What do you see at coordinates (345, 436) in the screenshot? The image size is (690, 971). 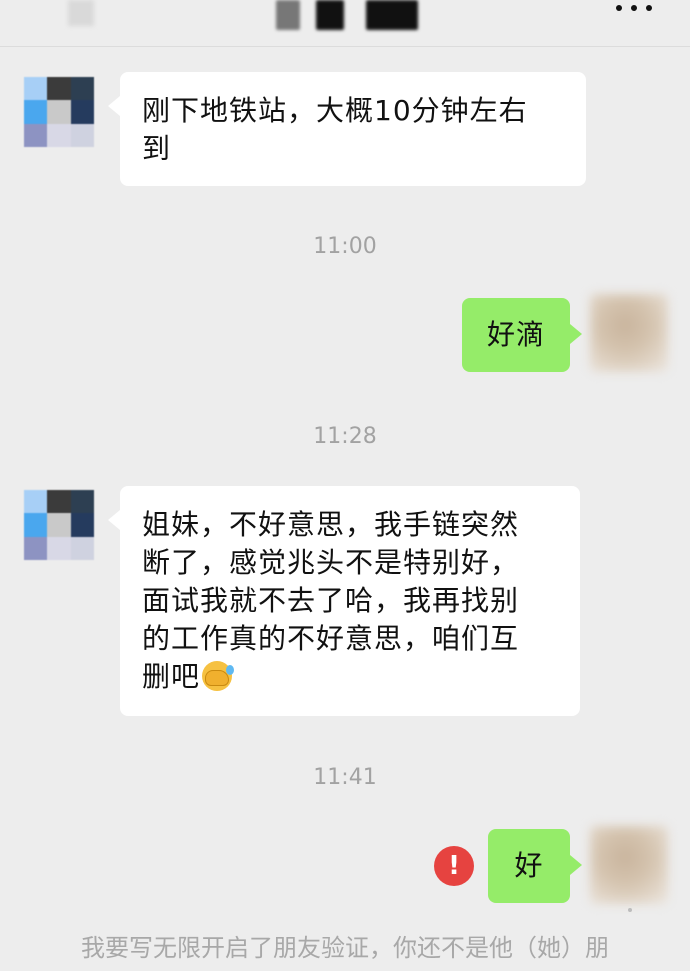 I see `timestamp: 11:28` at bounding box center [345, 436].